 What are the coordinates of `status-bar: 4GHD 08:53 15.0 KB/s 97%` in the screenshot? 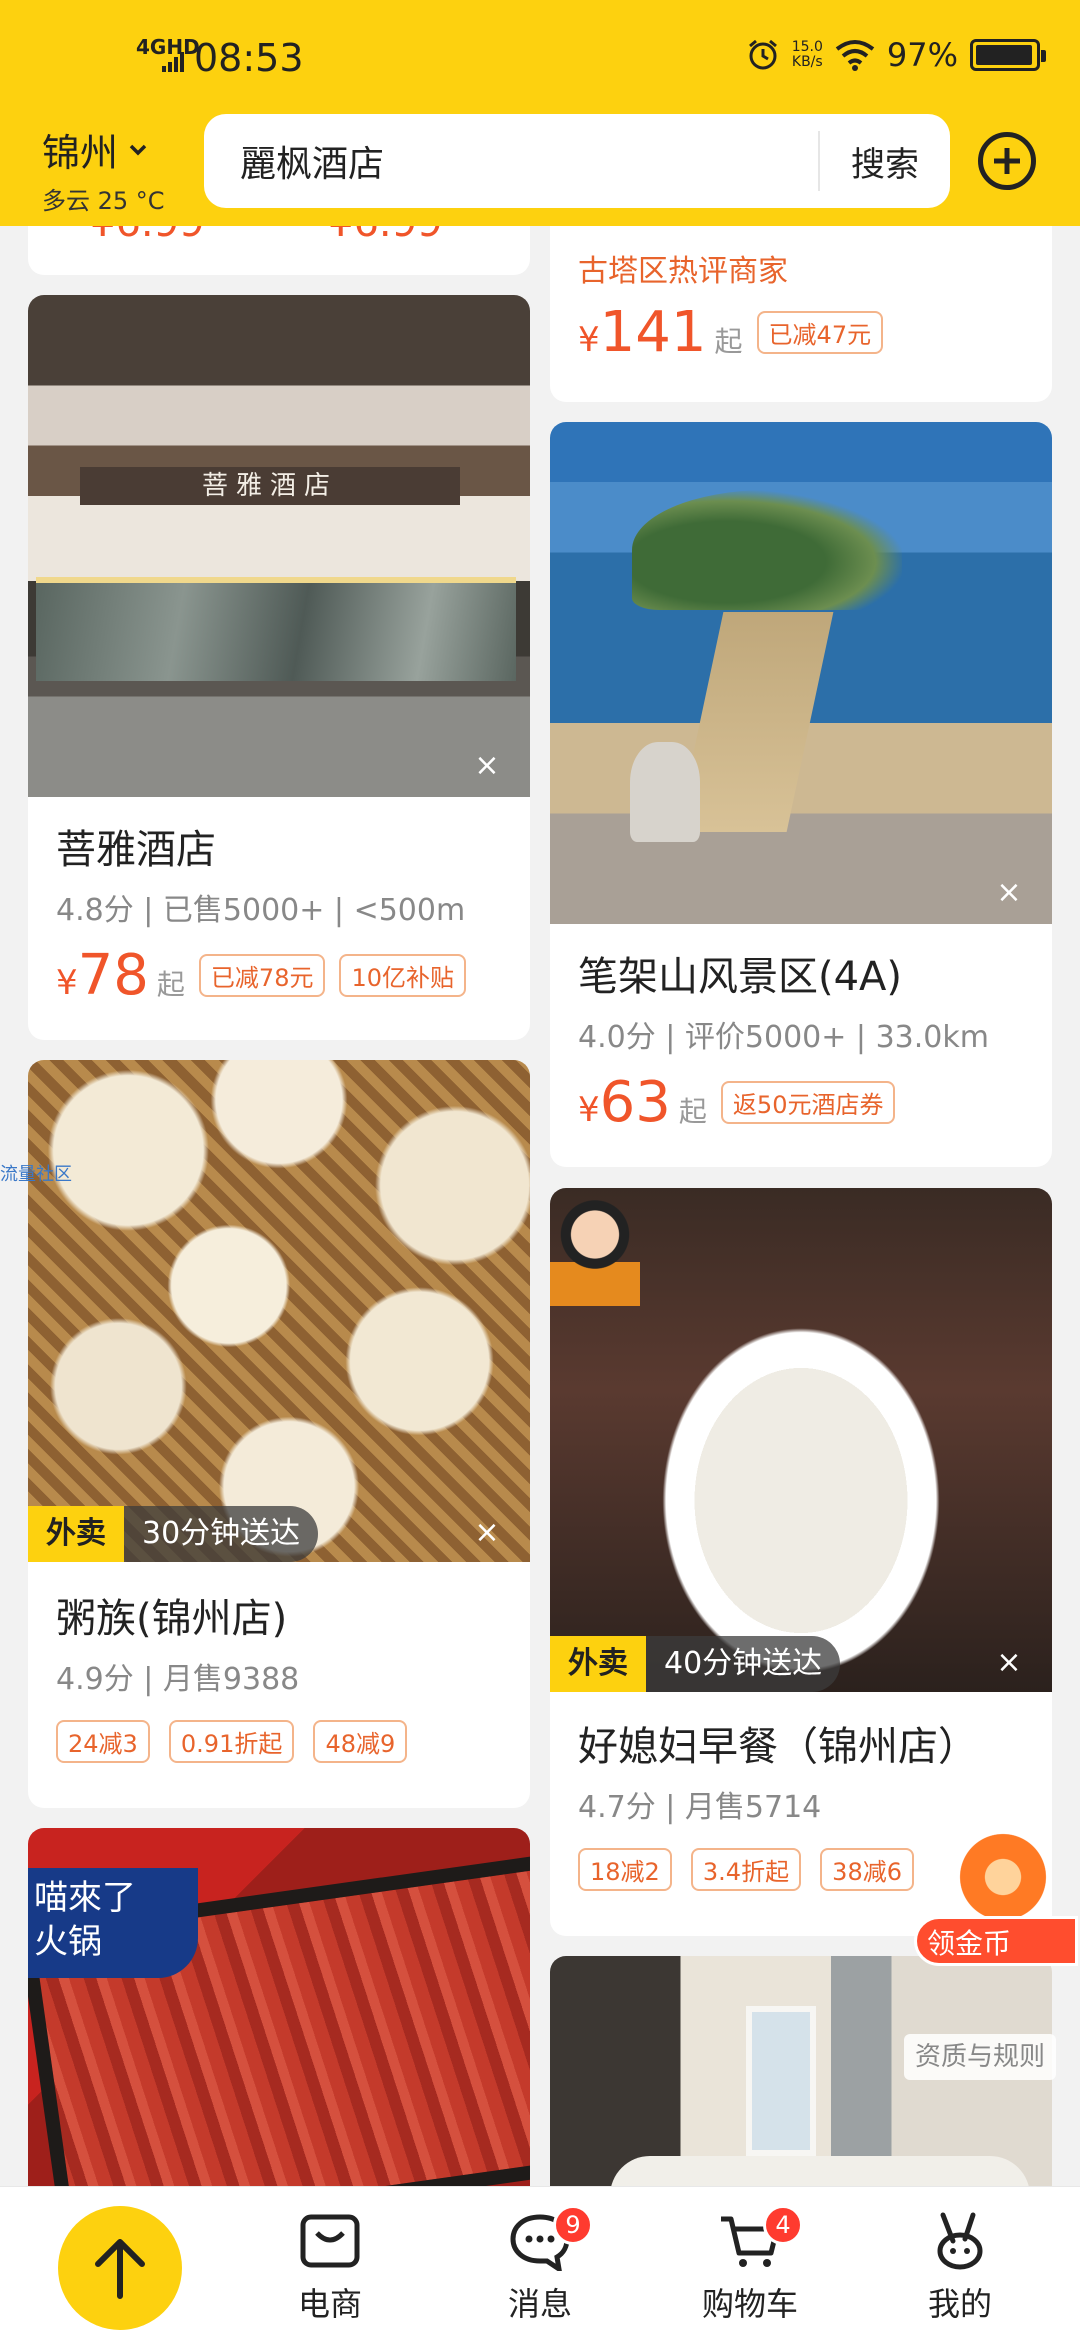 It's located at (540, 55).